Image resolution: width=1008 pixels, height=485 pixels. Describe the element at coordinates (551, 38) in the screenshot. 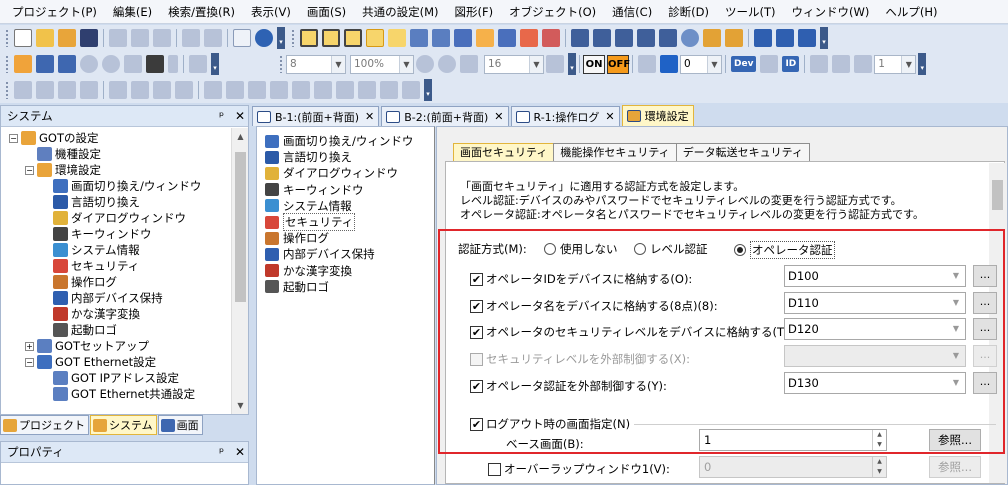

I see `check-icon` at that location.